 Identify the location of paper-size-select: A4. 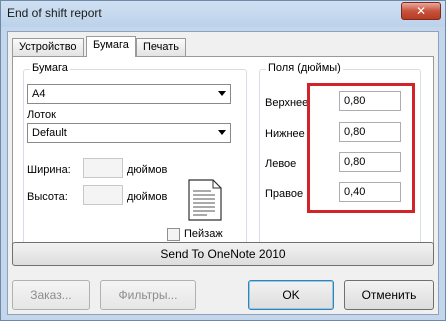
(129, 94).